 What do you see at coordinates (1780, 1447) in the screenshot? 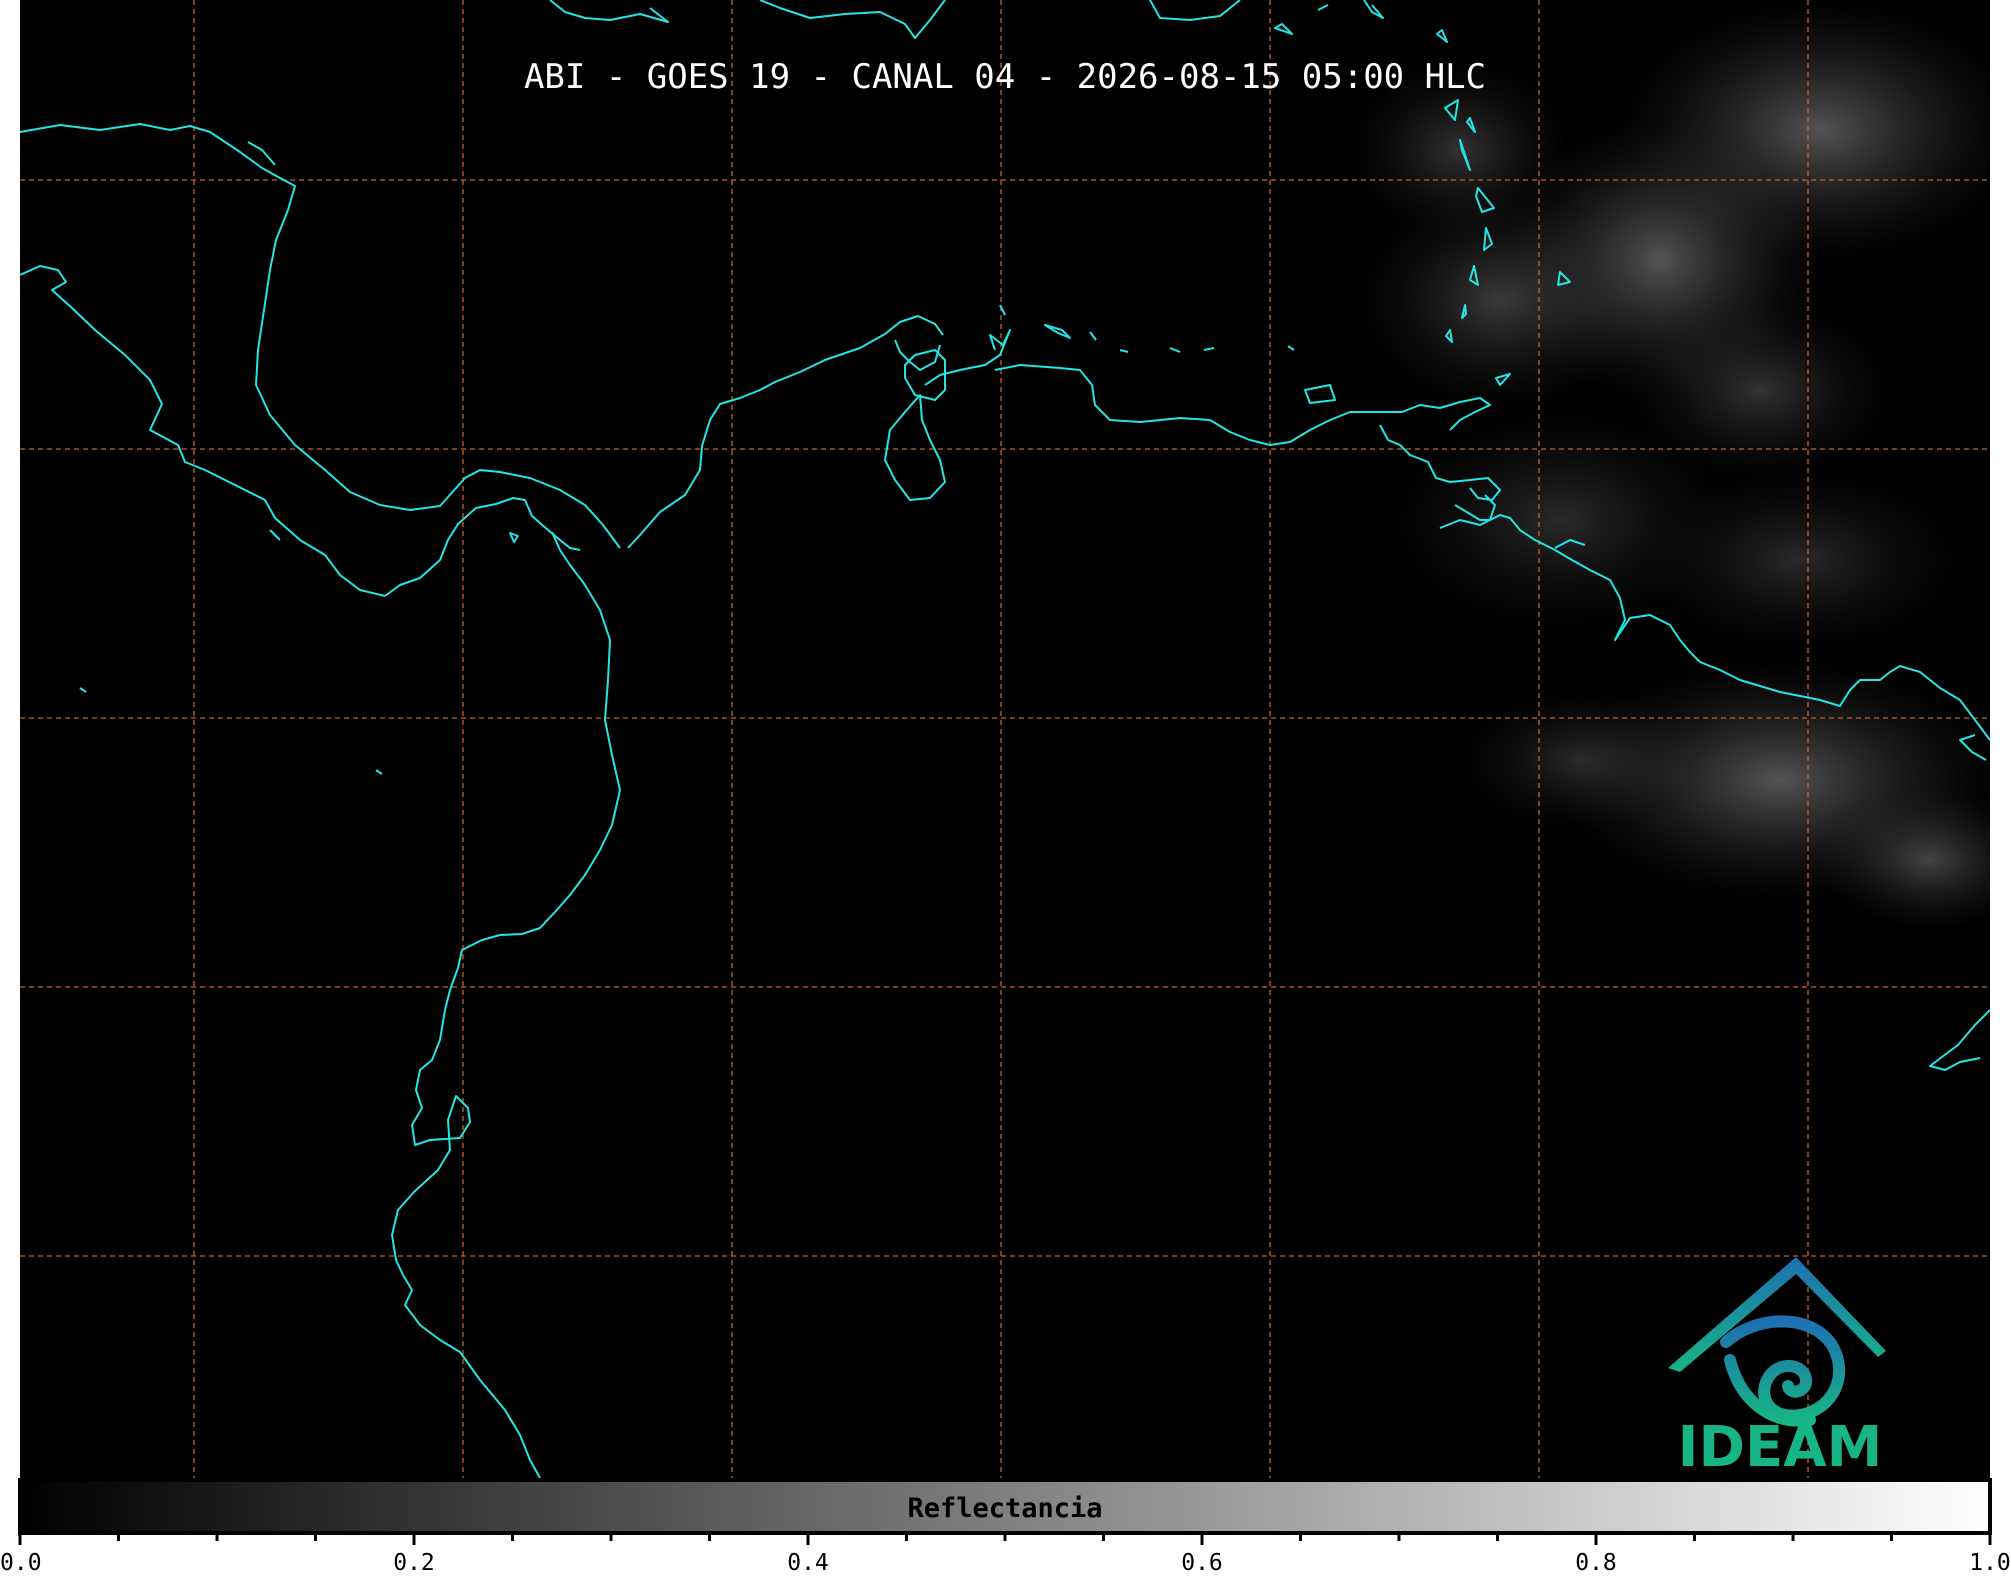
I see `logo-text: IDEAM` at bounding box center [1780, 1447].